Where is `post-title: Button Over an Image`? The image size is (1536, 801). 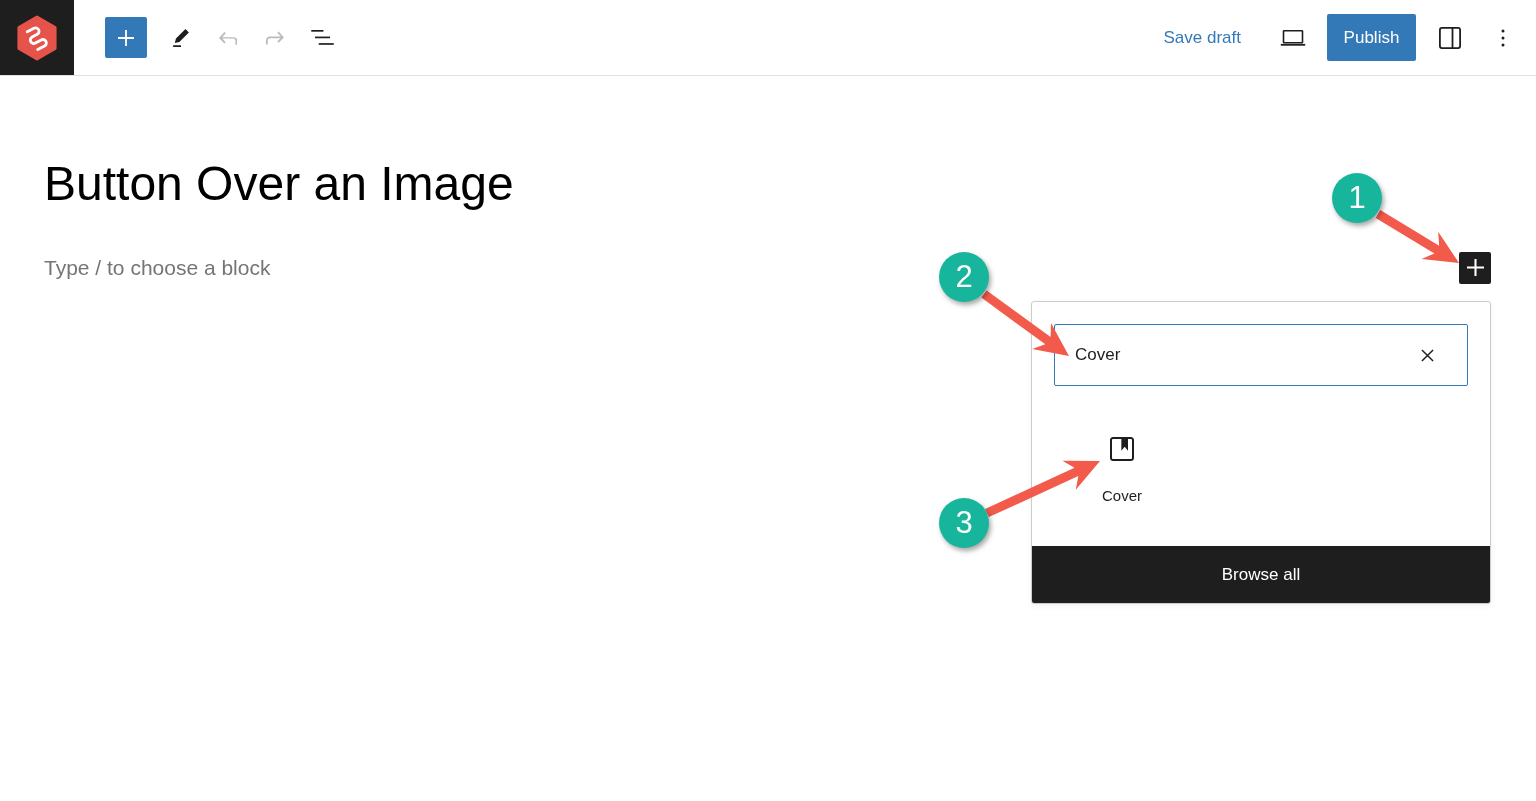 post-title: Button Over an Image is located at coordinates (279, 184).